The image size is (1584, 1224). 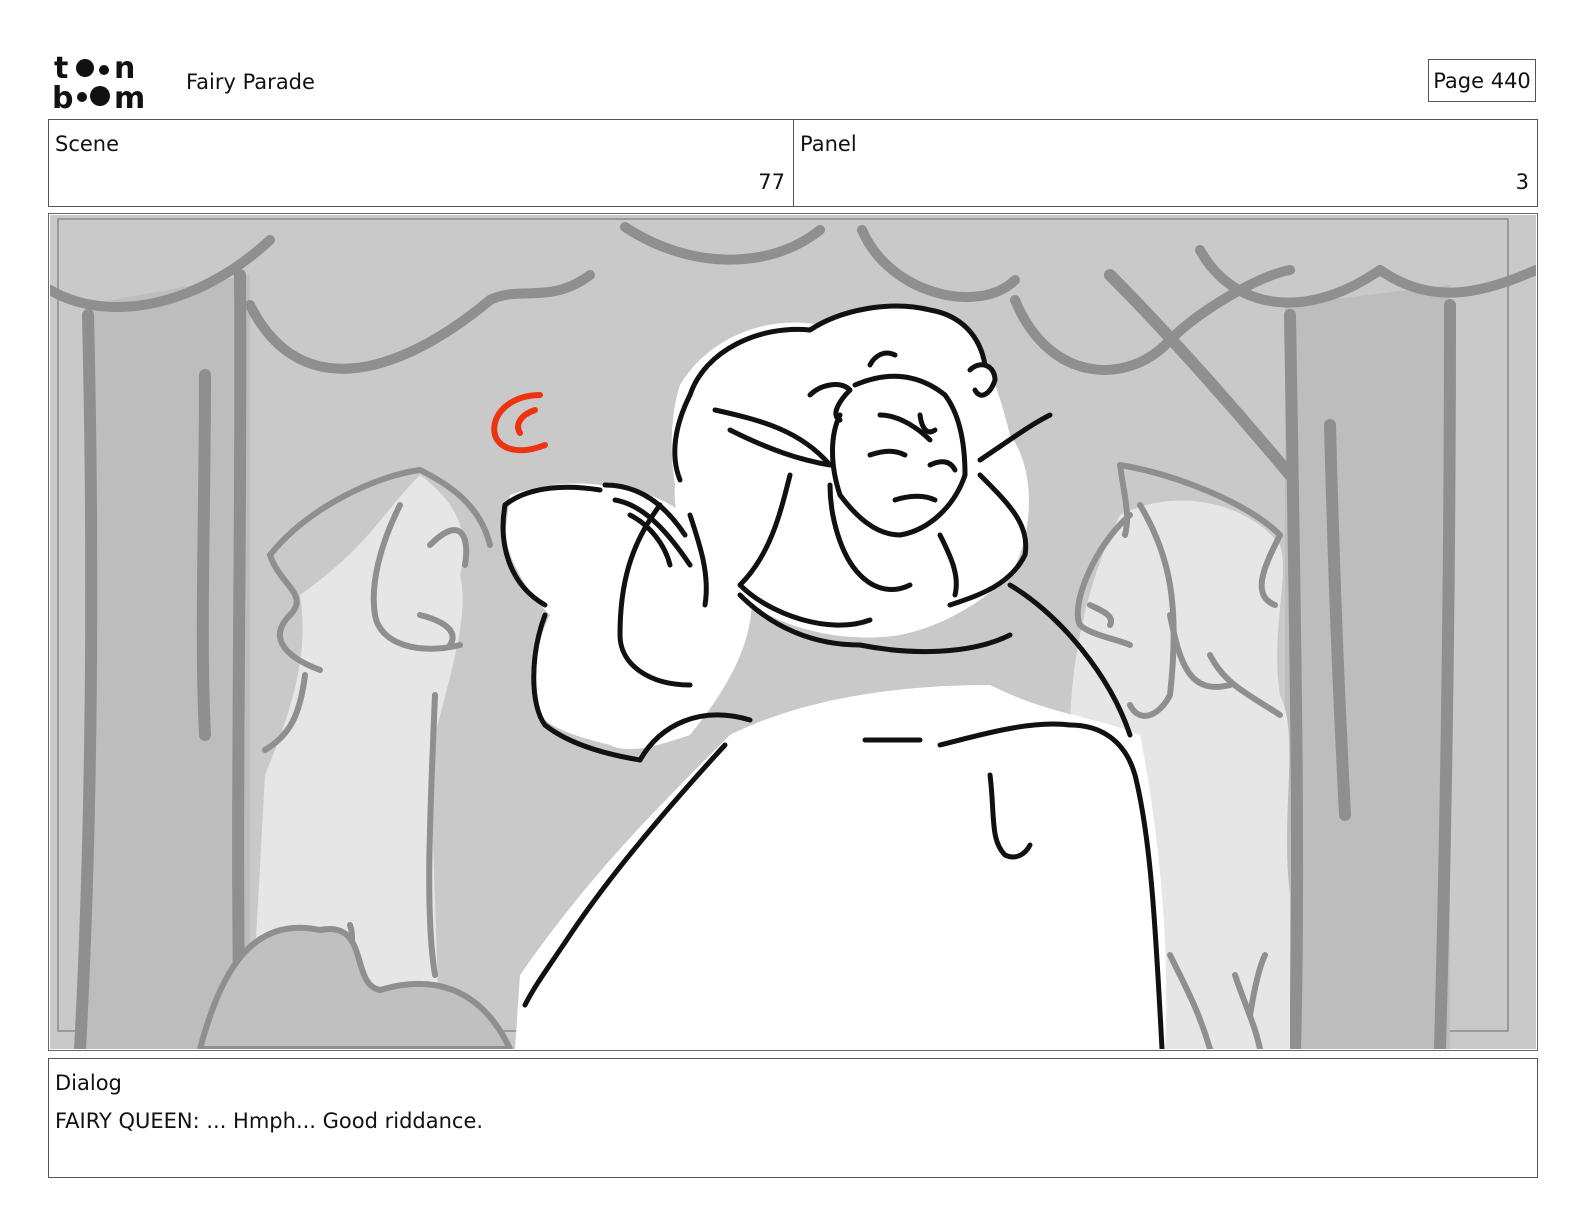 I want to click on panel-label: Panel, so click(x=828, y=144).